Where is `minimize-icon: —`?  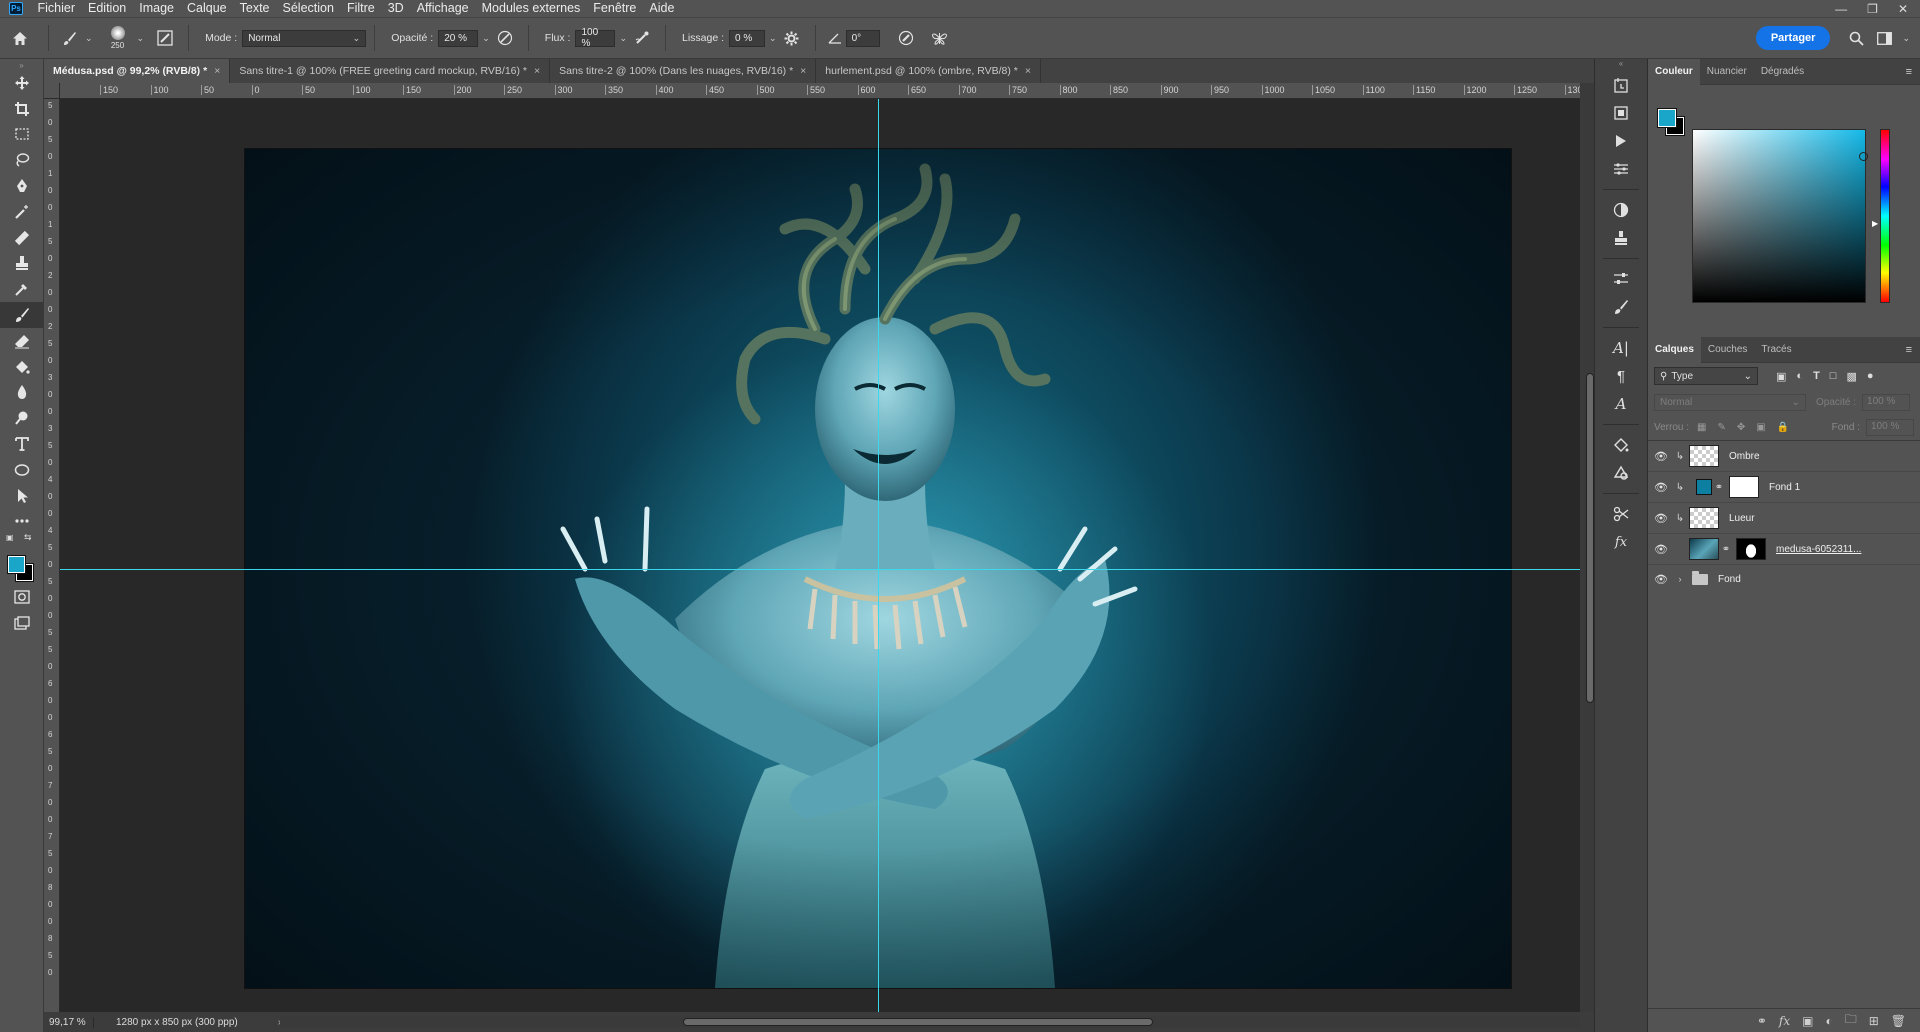
minimize-icon: — is located at coordinates (1841, 9).